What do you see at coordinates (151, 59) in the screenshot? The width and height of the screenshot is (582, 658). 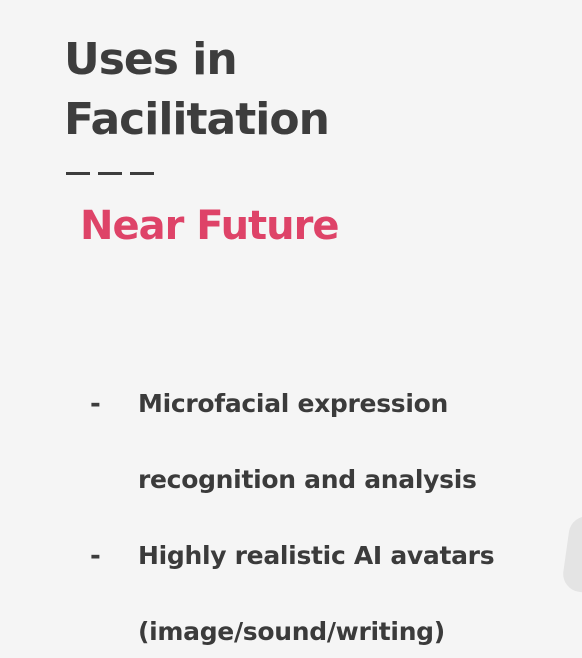 I see `title-line-1: Uses in` at bounding box center [151, 59].